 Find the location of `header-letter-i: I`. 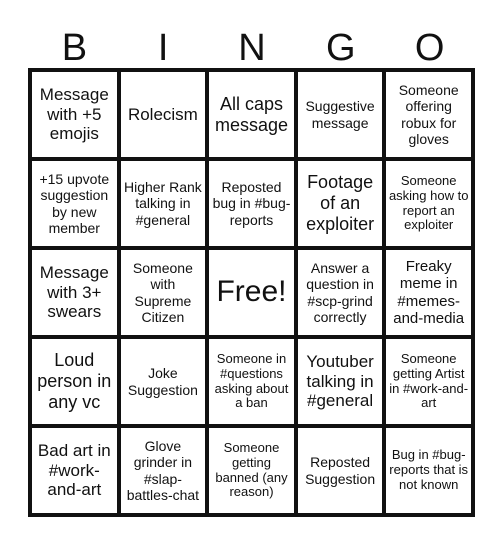

header-letter-i: I is located at coordinates (163, 48).